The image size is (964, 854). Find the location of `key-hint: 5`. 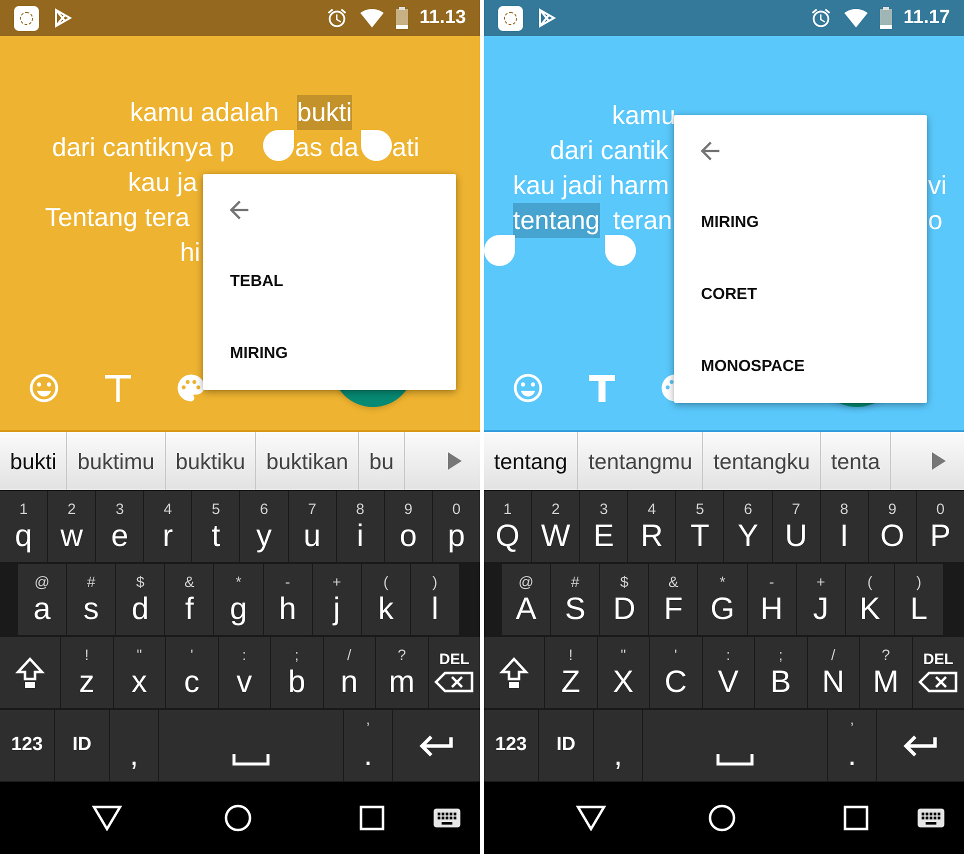

key-hint: 5 is located at coordinates (700, 511).